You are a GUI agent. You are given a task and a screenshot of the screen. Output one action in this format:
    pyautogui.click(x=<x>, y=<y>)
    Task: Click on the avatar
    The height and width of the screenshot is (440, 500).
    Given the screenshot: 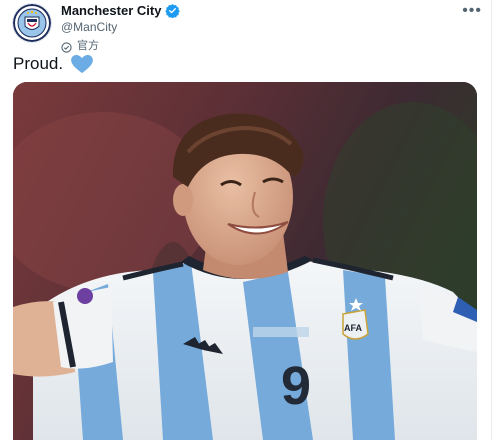 What is the action you would take?
    pyautogui.click(x=32, y=23)
    